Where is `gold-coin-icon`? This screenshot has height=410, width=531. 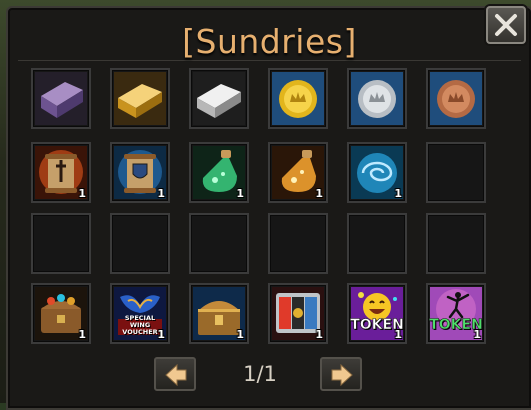 gold-coin-icon is located at coordinates (298, 98).